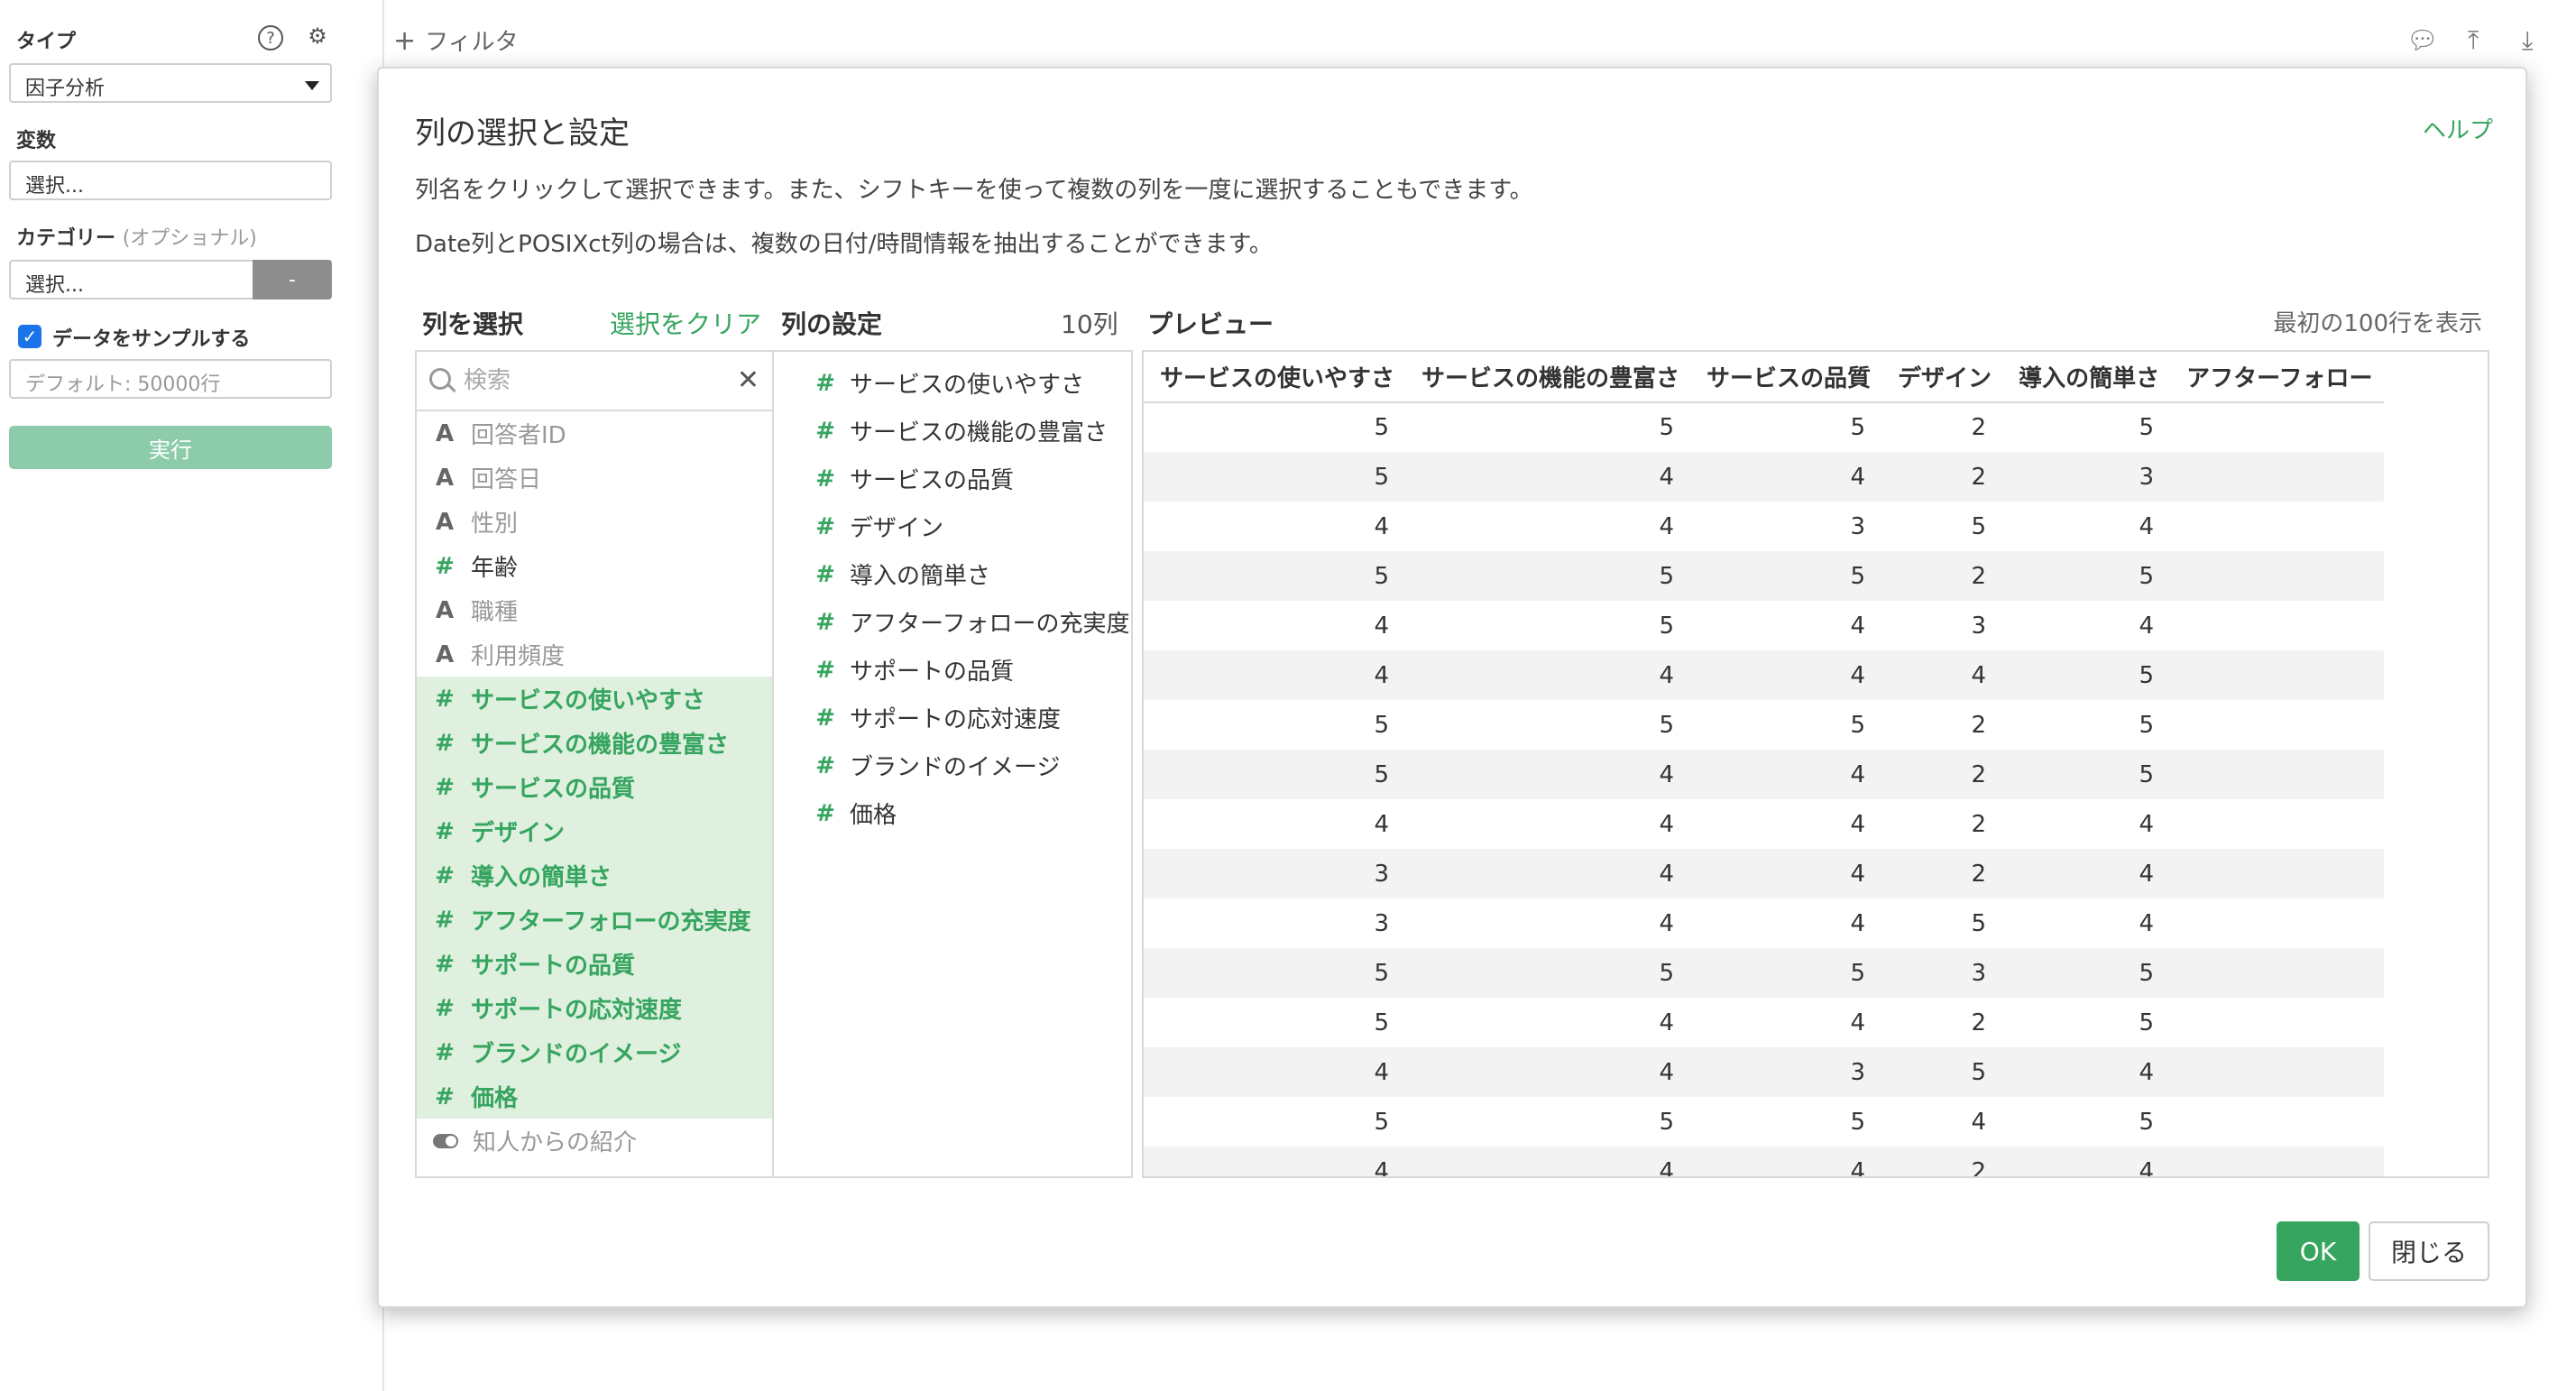  What do you see at coordinates (953, 813) in the screenshot?
I see `column-setting-item: # 価格` at bounding box center [953, 813].